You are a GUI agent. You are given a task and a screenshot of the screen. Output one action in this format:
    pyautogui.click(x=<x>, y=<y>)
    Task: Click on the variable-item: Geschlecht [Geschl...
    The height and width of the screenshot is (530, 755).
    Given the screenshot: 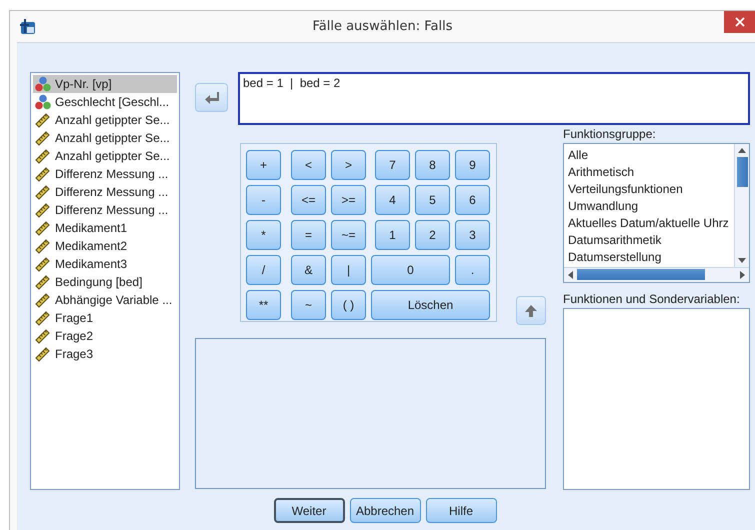 What is the action you would take?
    pyautogui.click(x=105, y=102)
    